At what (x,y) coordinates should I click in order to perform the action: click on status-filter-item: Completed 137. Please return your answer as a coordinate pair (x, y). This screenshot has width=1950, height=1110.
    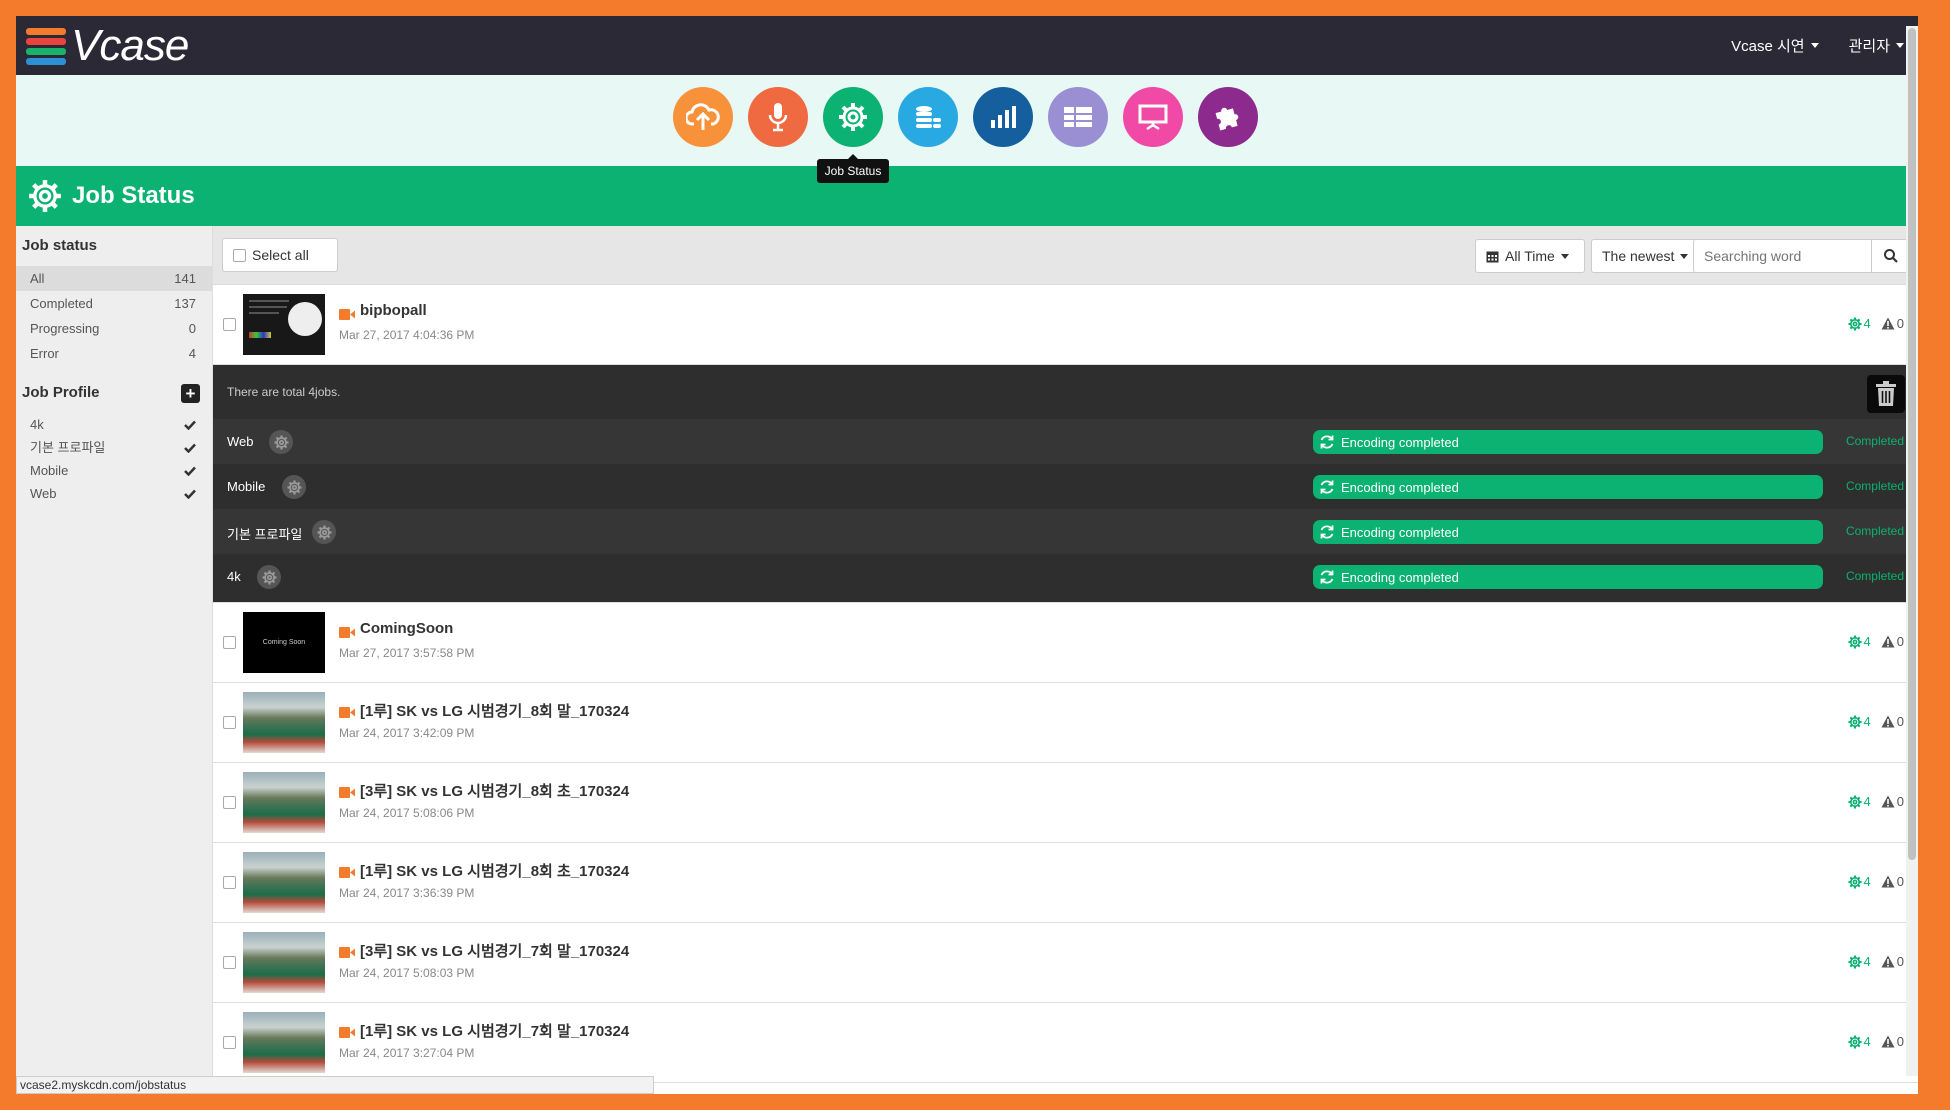
    Looking at the image, I should click on (114, 303).